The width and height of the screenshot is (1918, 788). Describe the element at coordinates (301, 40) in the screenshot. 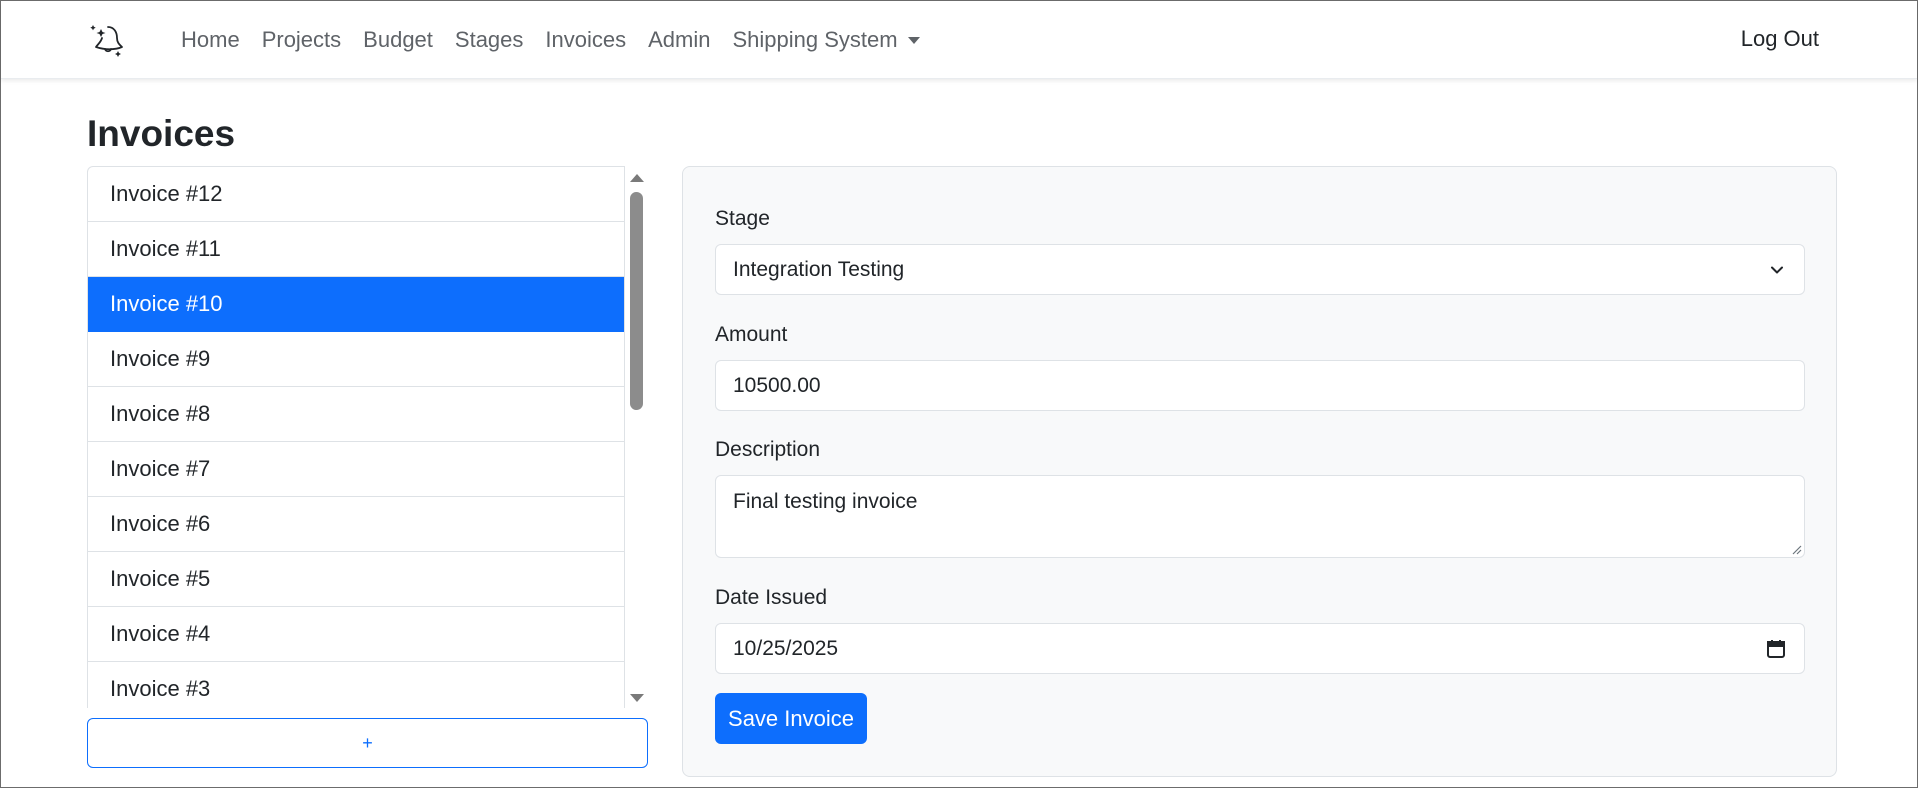

I see `nav-projects: Projects` at that location.